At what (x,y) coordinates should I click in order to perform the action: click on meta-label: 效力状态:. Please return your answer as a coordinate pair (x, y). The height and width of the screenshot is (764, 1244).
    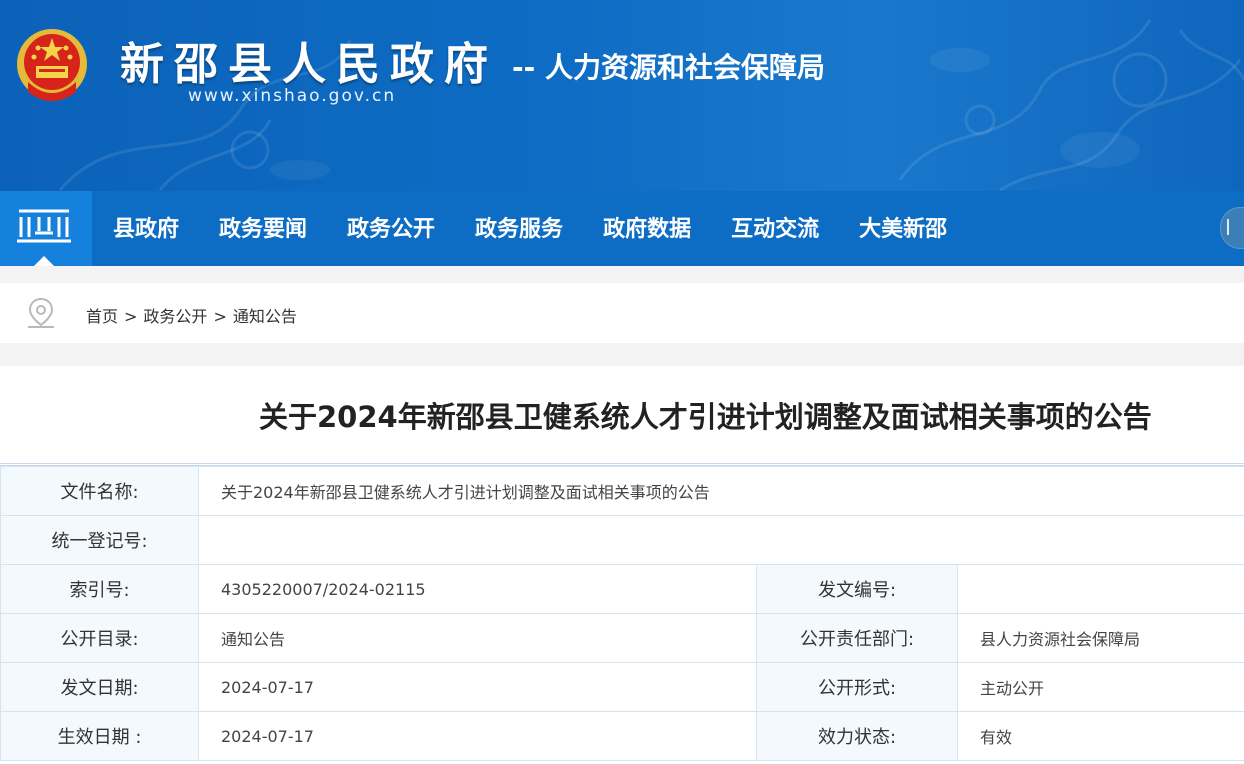
    Looking at the image, I should click on (857, 736).